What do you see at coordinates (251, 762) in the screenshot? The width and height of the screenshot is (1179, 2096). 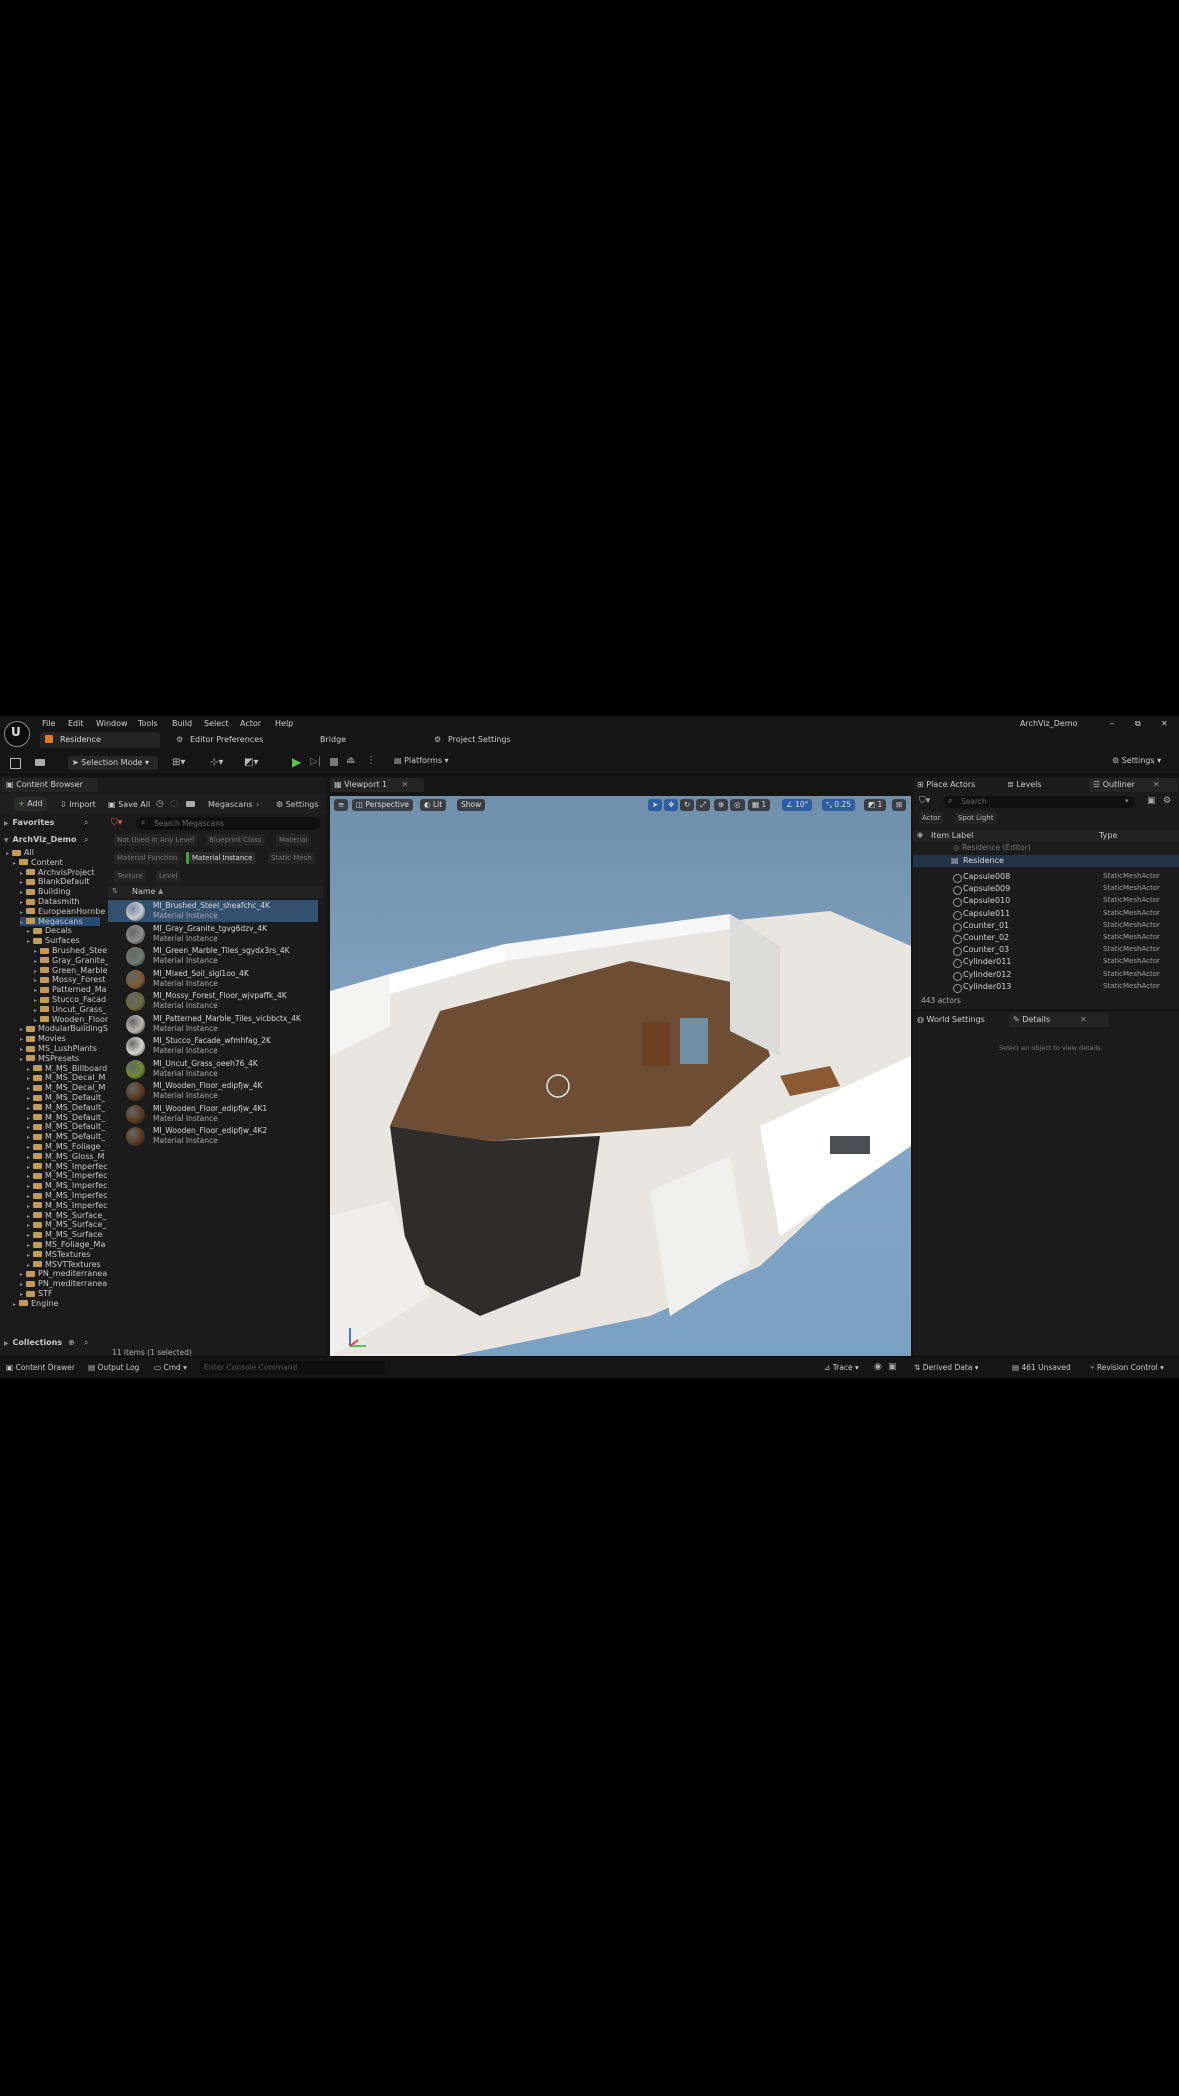 I see `cinematics-icon: ◩▾` at bounding box center [251, 762].